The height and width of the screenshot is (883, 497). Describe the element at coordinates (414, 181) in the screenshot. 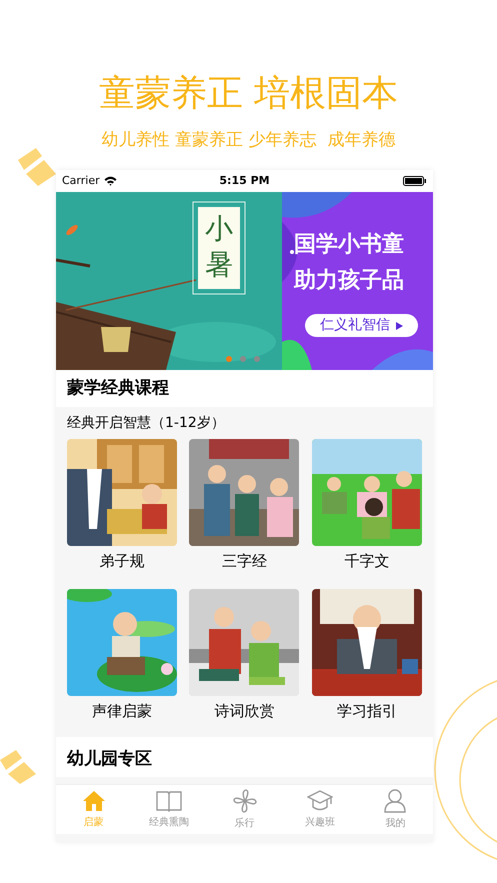

I see `battery-icon` at that location.